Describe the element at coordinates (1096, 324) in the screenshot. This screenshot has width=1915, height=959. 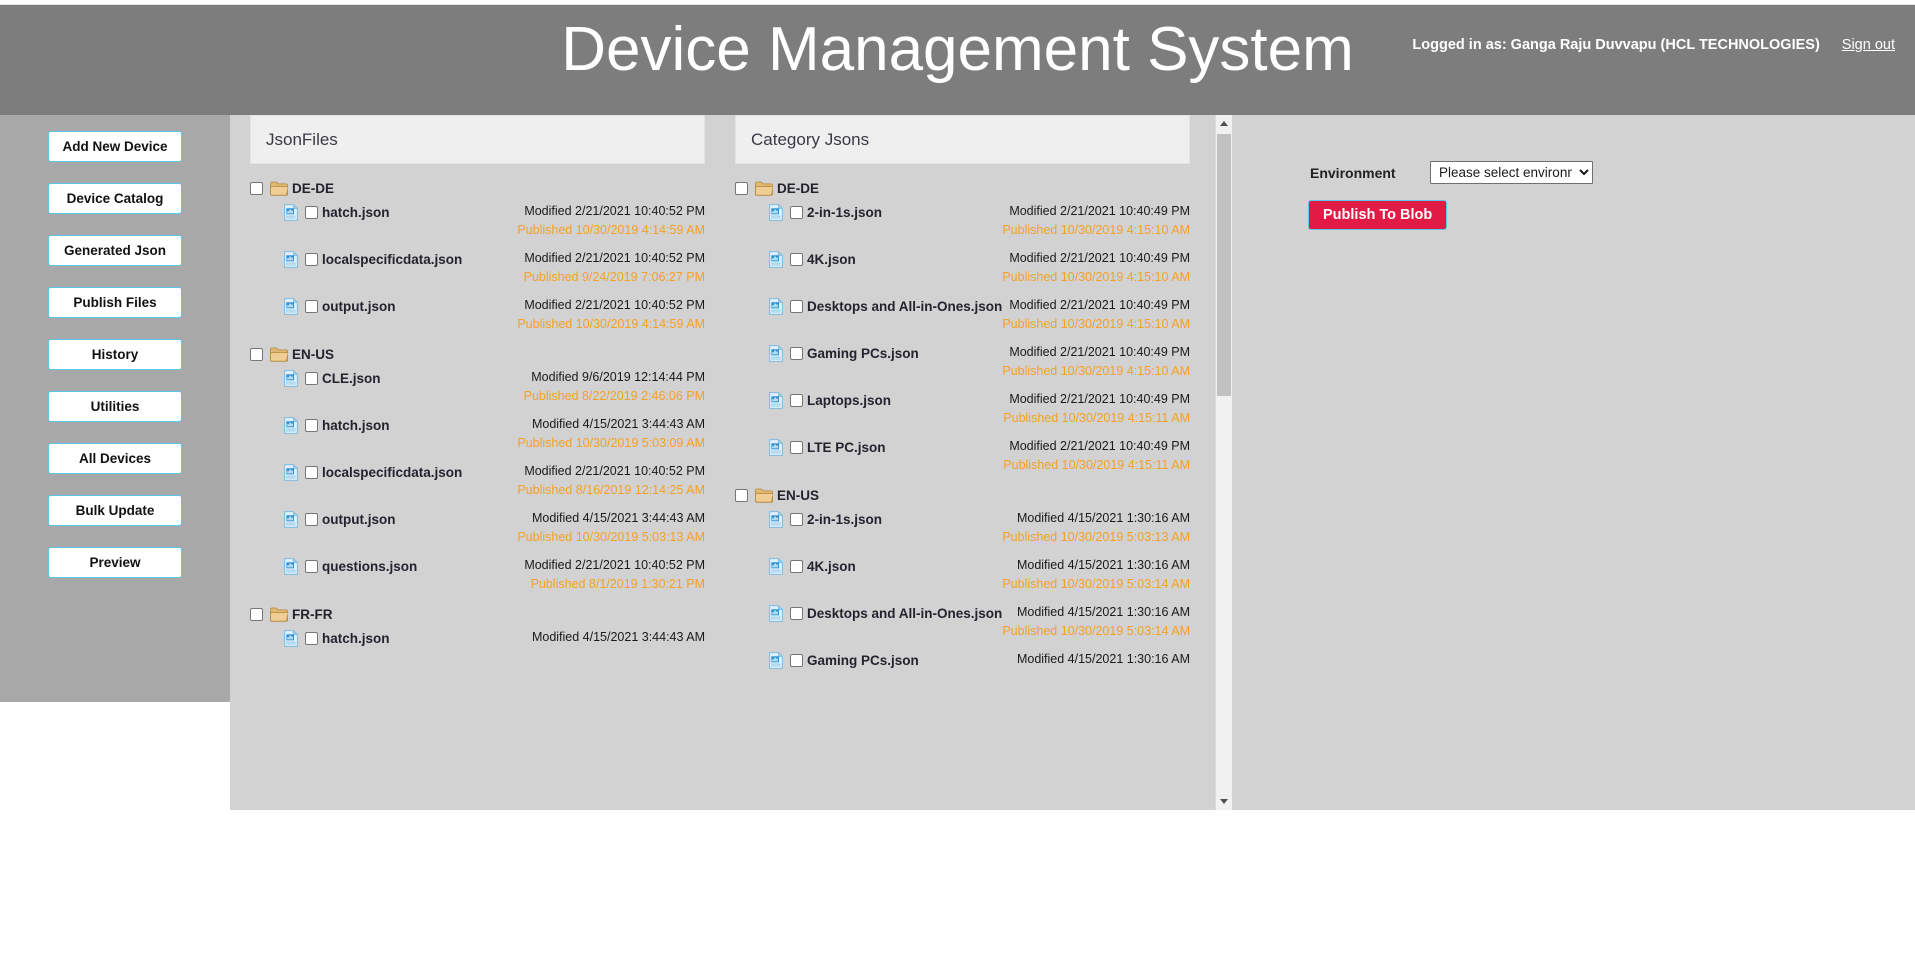
I see `file-published-date: Published 10/30/2019 4:15:10 AM` at that location.